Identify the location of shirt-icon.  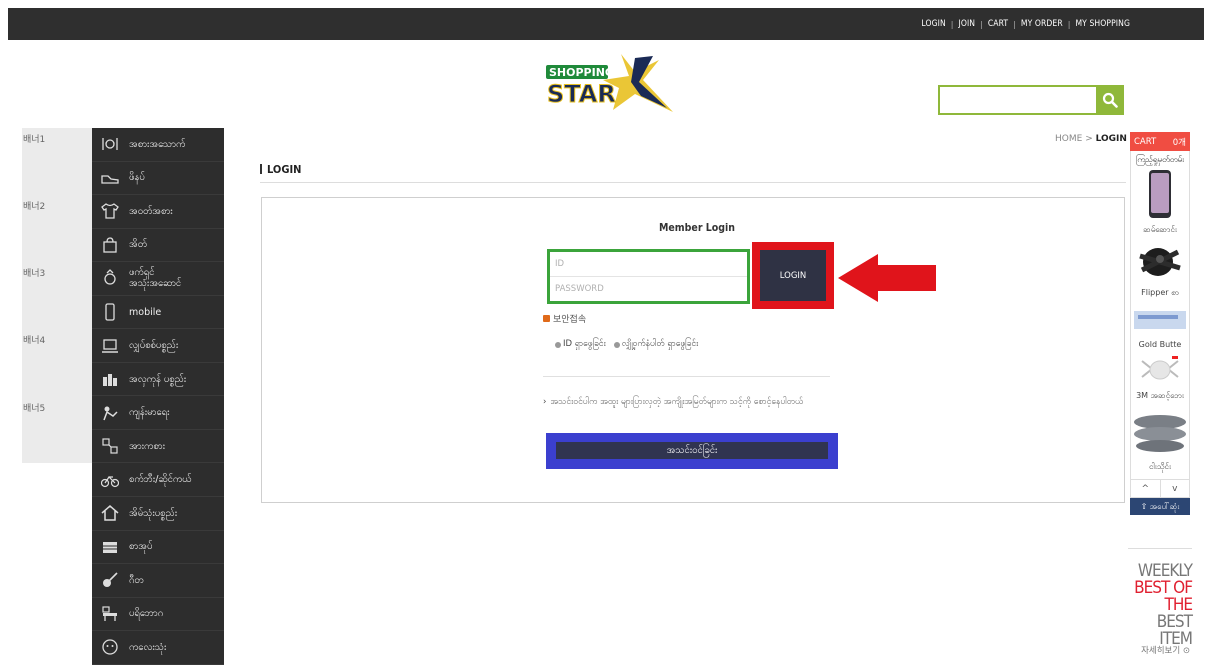
(110, 211).